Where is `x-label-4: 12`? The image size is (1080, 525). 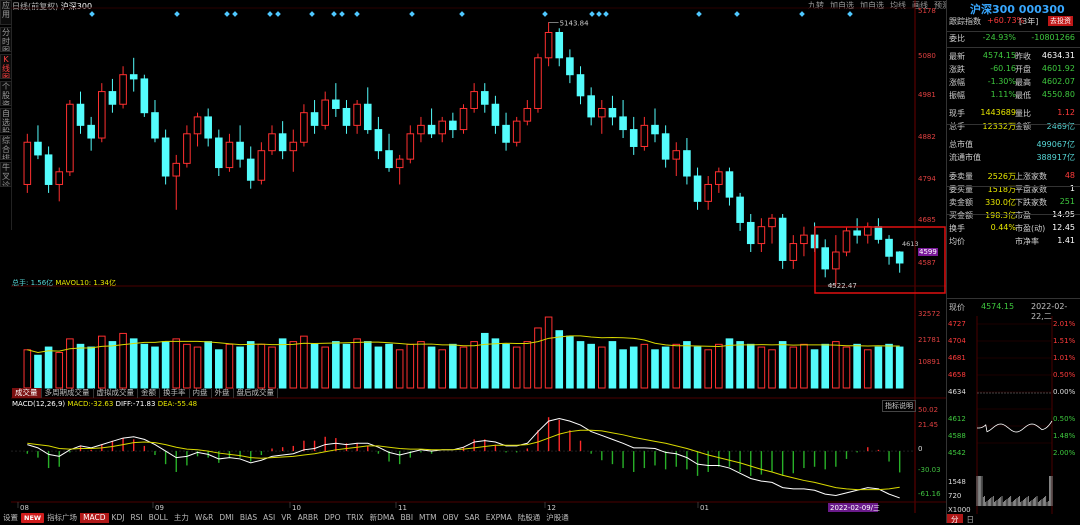 x-label-4: 12 is located at coordinates (551, 508).